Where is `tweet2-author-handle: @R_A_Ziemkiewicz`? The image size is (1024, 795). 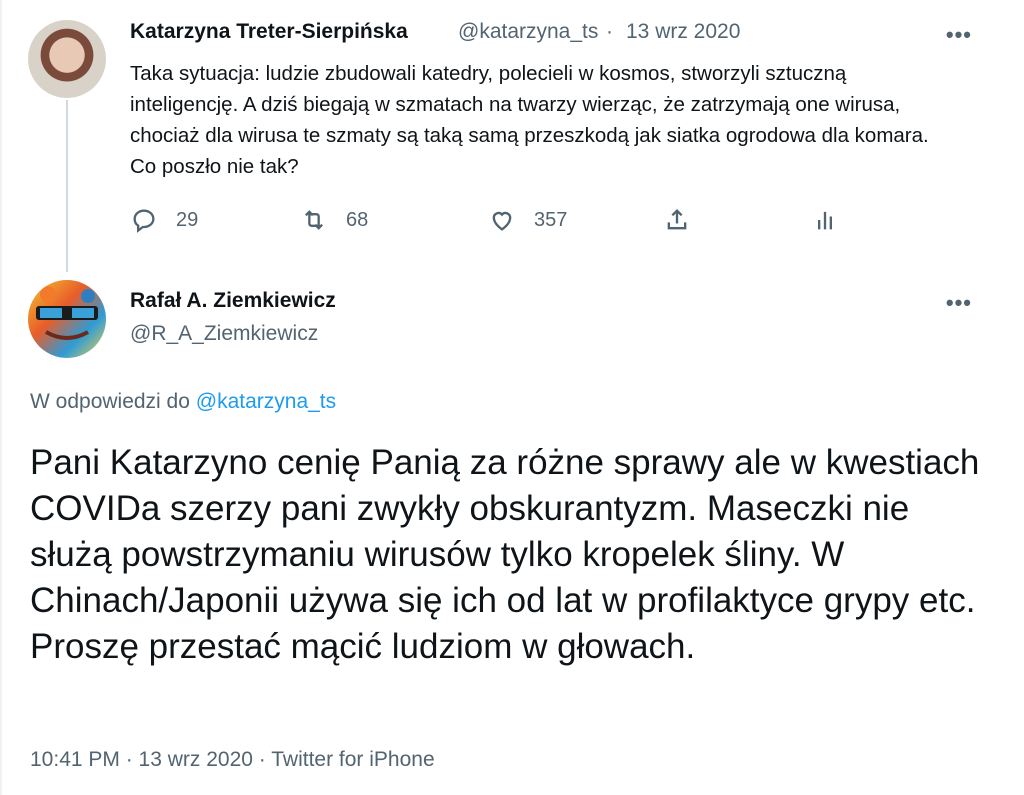
tweet2-author-handle: @R_A_Ziemkiewicz is located at coordinates (224, 334).